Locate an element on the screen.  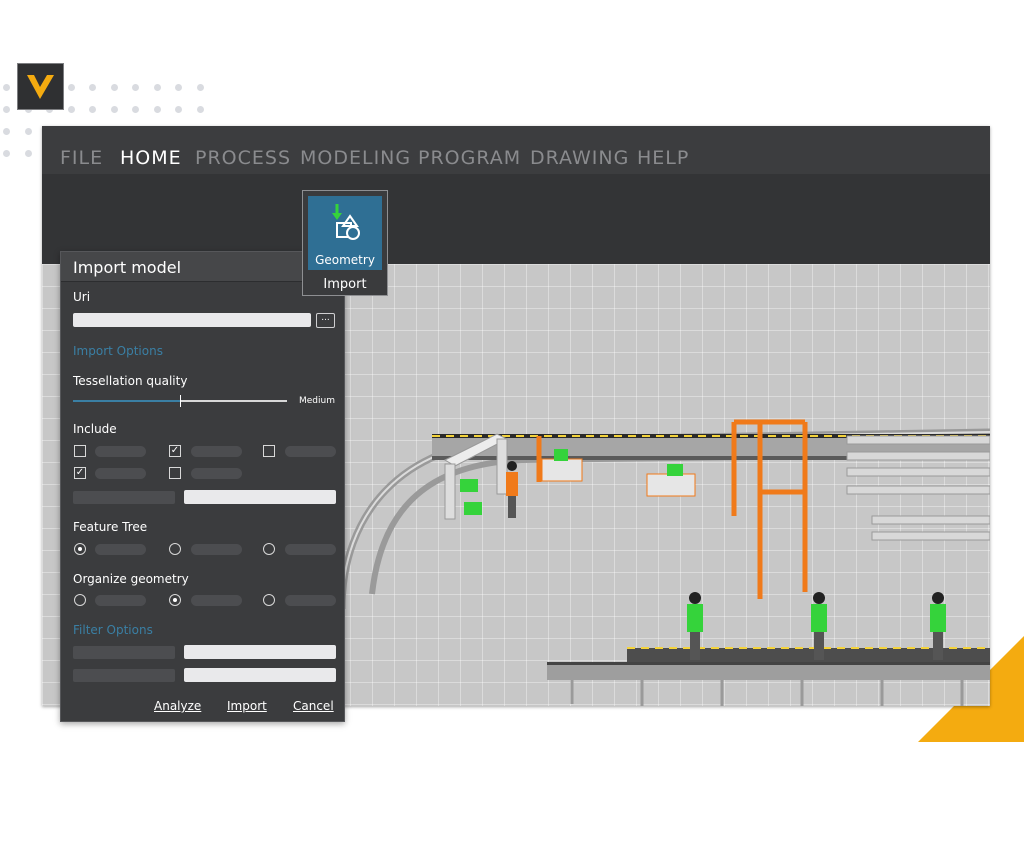
shelving-right is located at coordinates (918, 488).